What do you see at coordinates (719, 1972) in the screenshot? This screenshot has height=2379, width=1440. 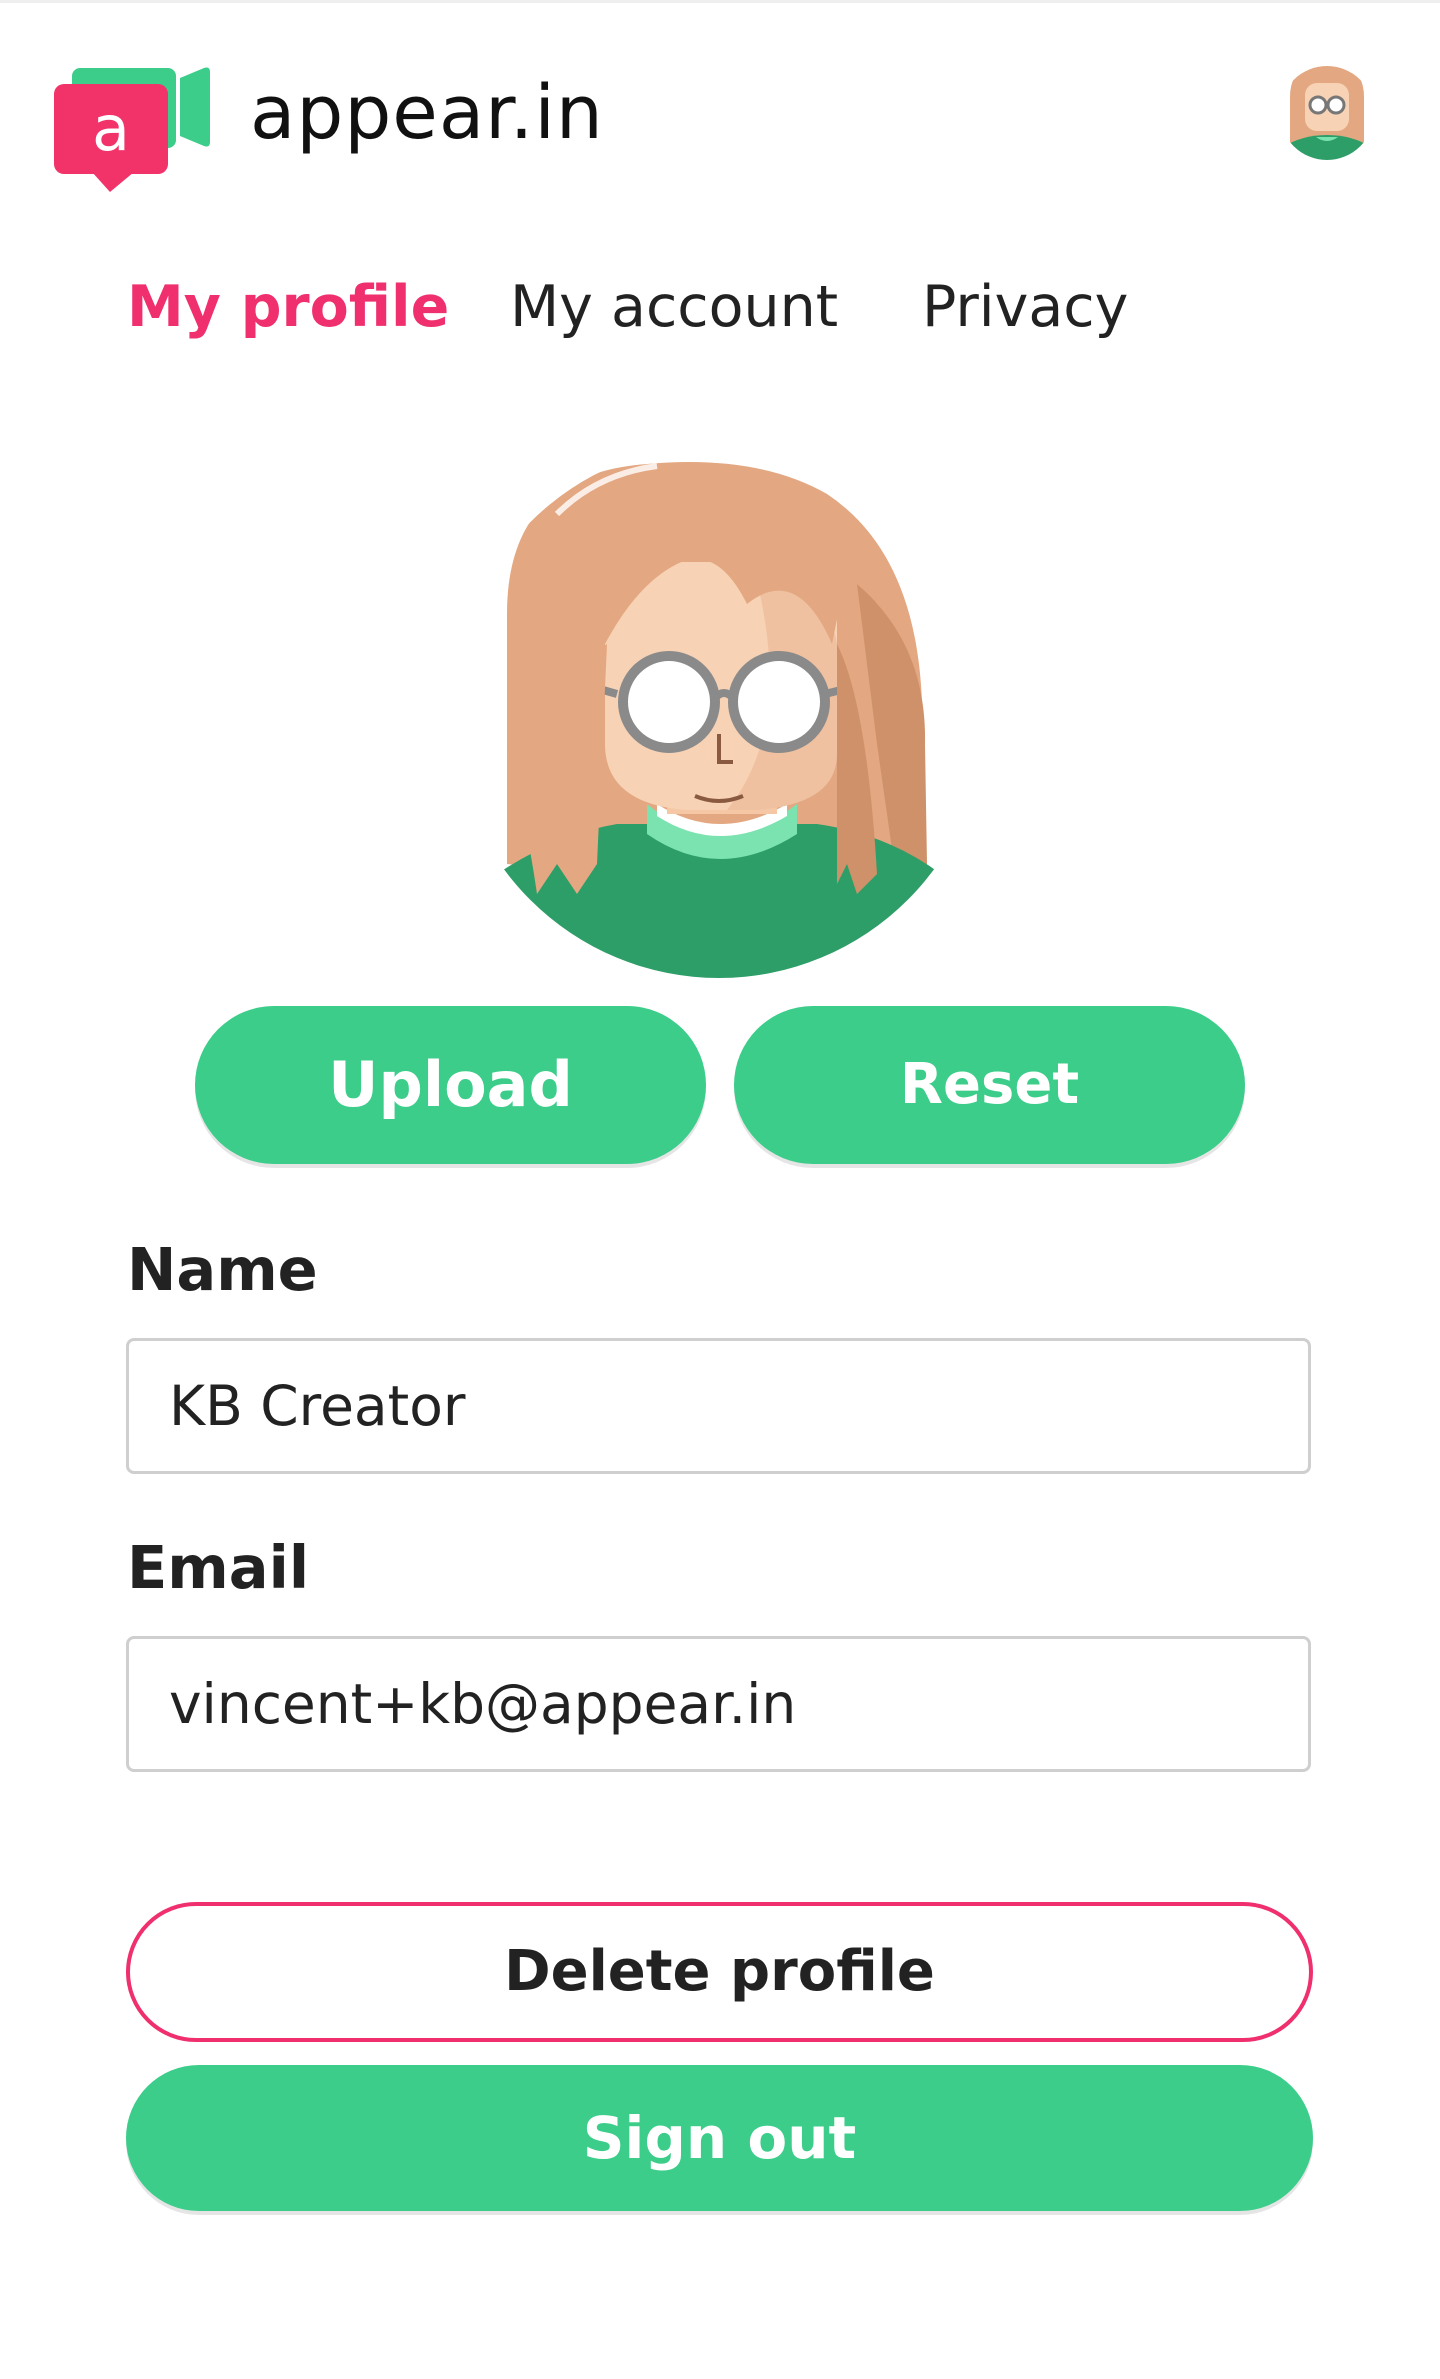 I see `delete-profile-button: Delete profile` at bounding box center [719, 1972].